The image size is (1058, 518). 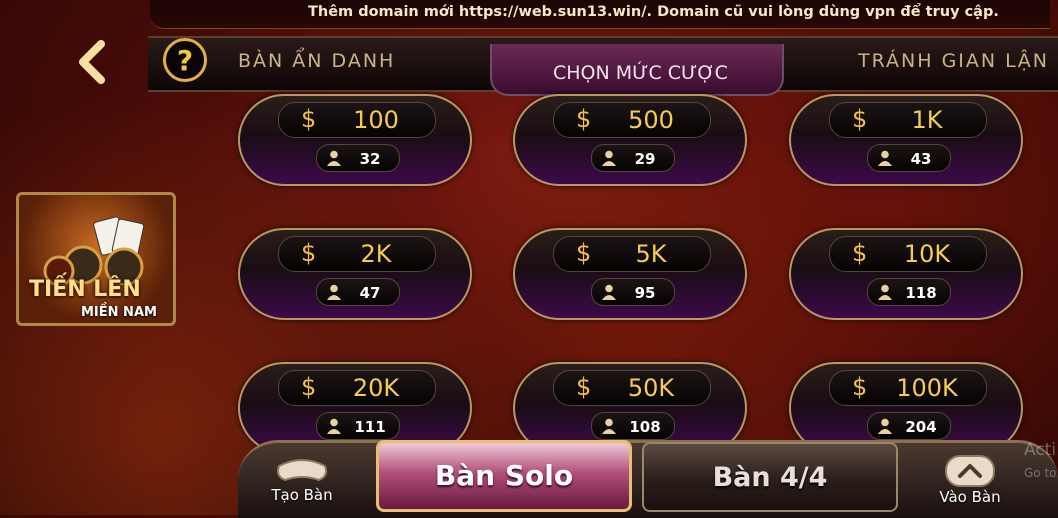 What do you see at coordinates (376, 120) in the screenshot?
I see `bet-amount: 100` at bounding box center [376, 120].